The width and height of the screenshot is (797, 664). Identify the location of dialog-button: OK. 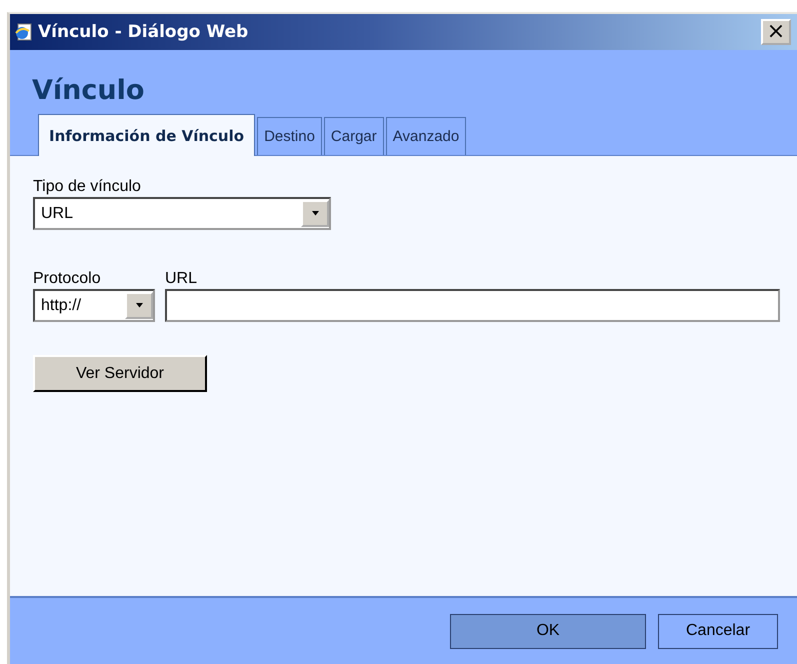
(548, 631).